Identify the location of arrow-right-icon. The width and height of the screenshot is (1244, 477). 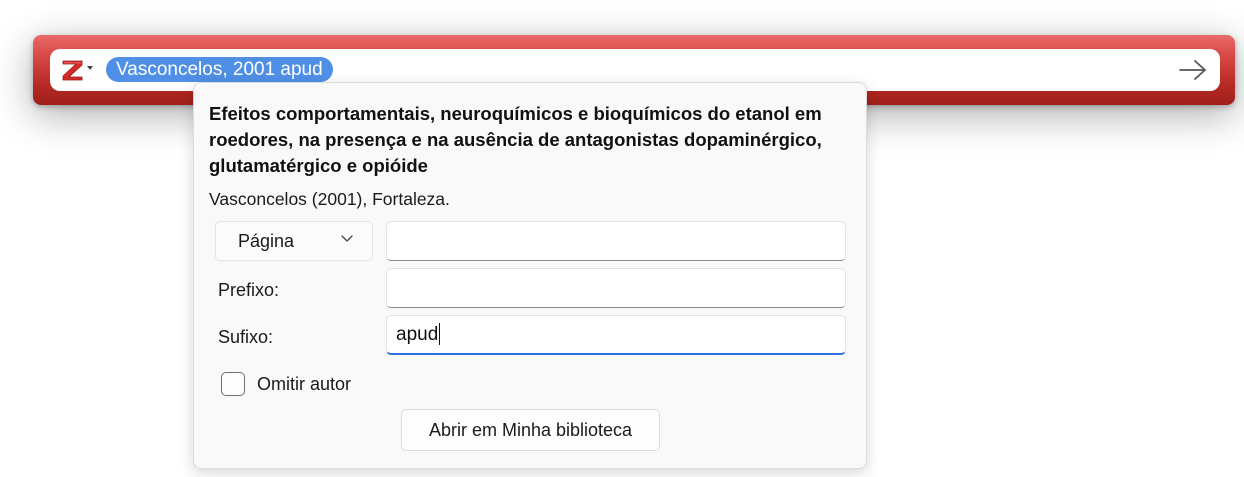
(1193, 70).